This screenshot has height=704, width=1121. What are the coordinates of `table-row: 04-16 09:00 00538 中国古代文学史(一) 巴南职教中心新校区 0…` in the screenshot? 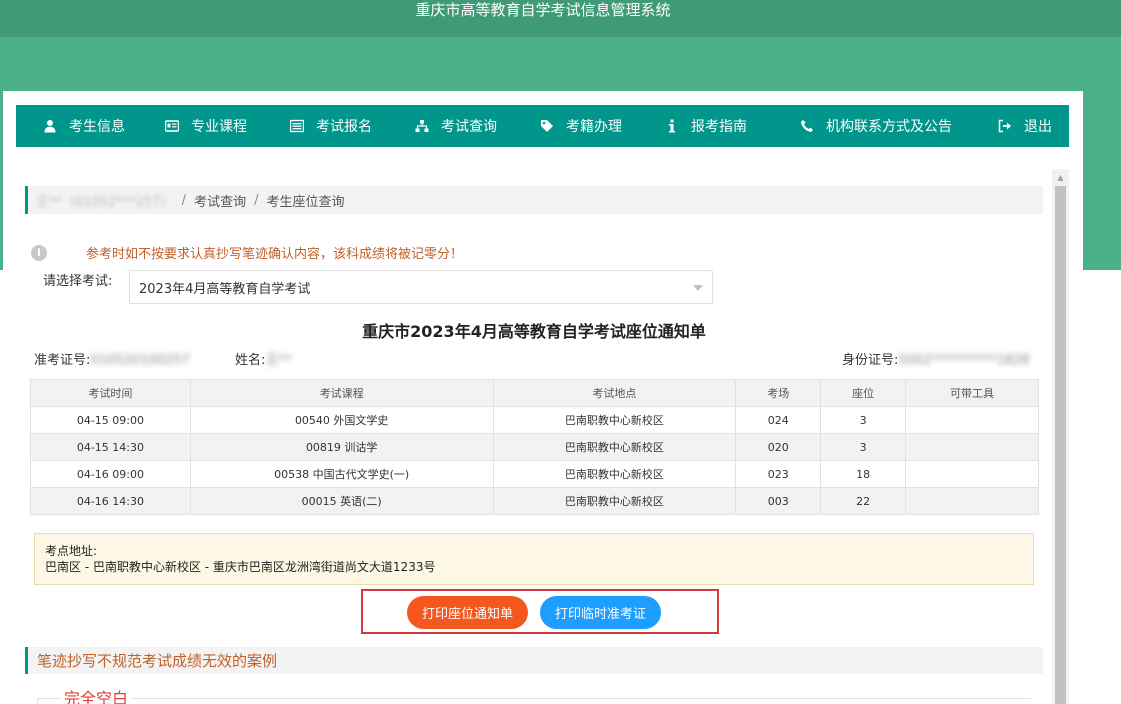 It's located at (534, 474).